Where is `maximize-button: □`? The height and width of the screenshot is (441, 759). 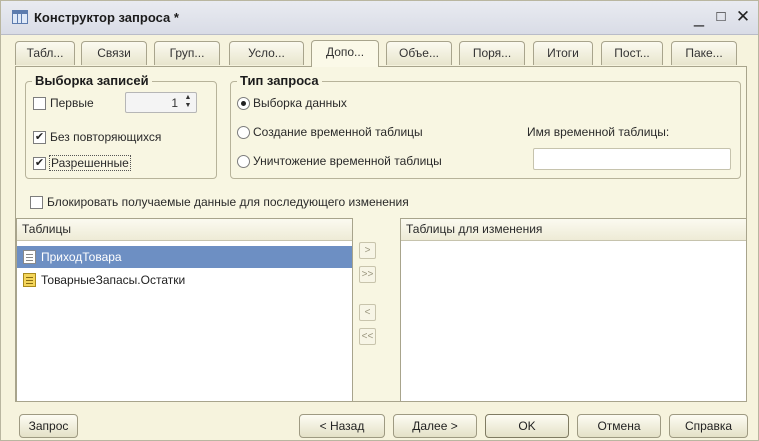
maximize-button: □ is located at coordinates (721, 17).